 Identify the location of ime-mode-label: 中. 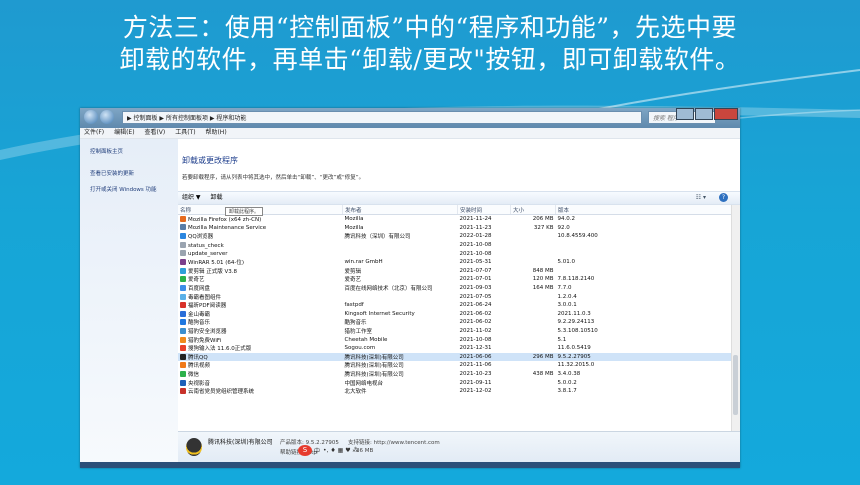
(317, 450).